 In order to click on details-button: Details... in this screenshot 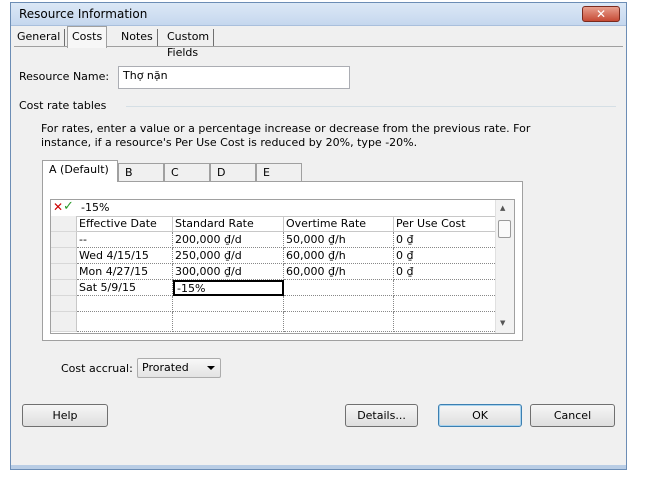, I will do `click(381, 415)`.